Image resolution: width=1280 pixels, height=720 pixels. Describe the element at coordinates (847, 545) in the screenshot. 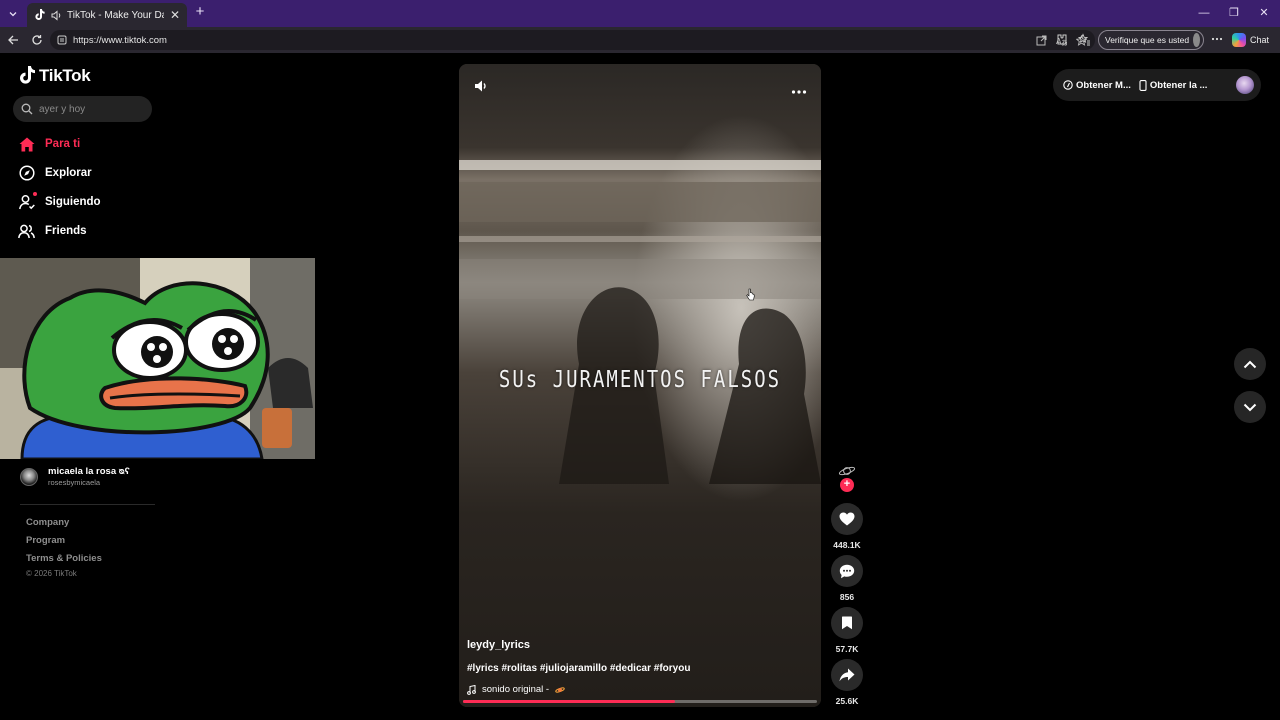

I see `like-count: 448.1K` at that location.